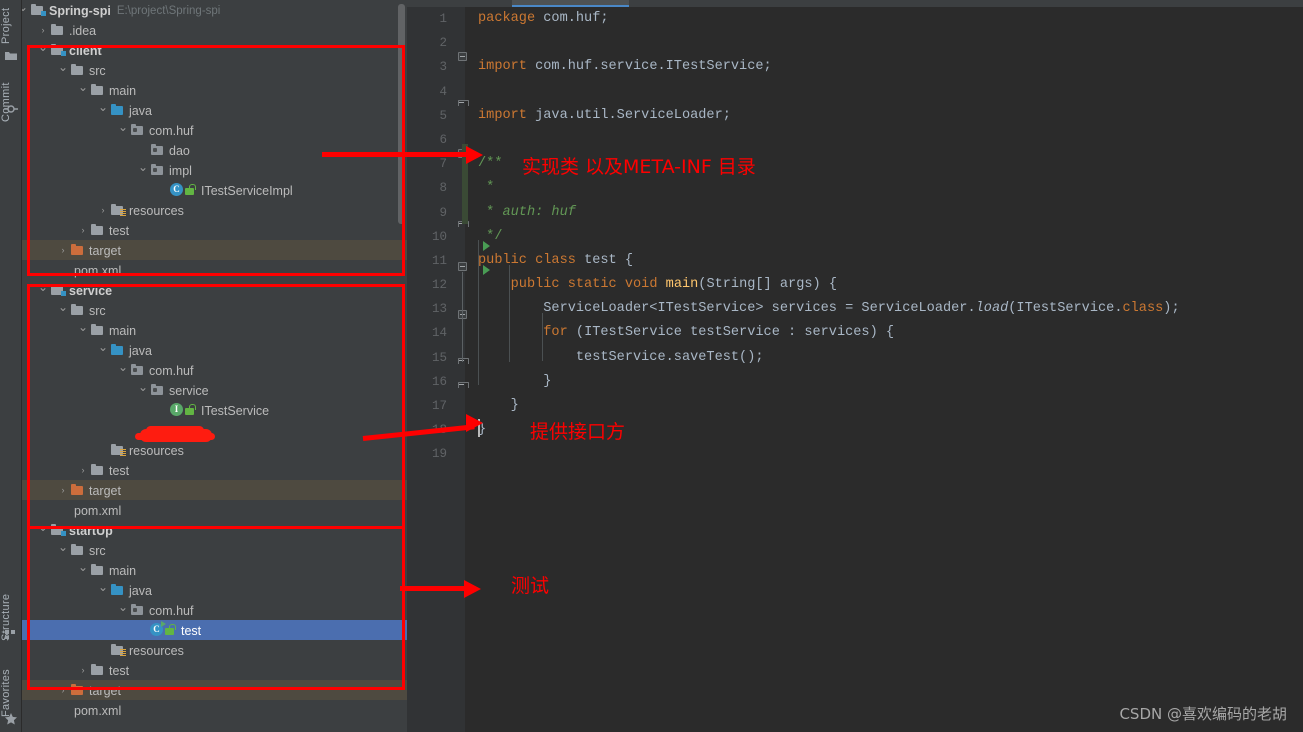  Describe the element at coordinates (884, 261) in the screenshot. I see `code-line: public class test {` at that location.